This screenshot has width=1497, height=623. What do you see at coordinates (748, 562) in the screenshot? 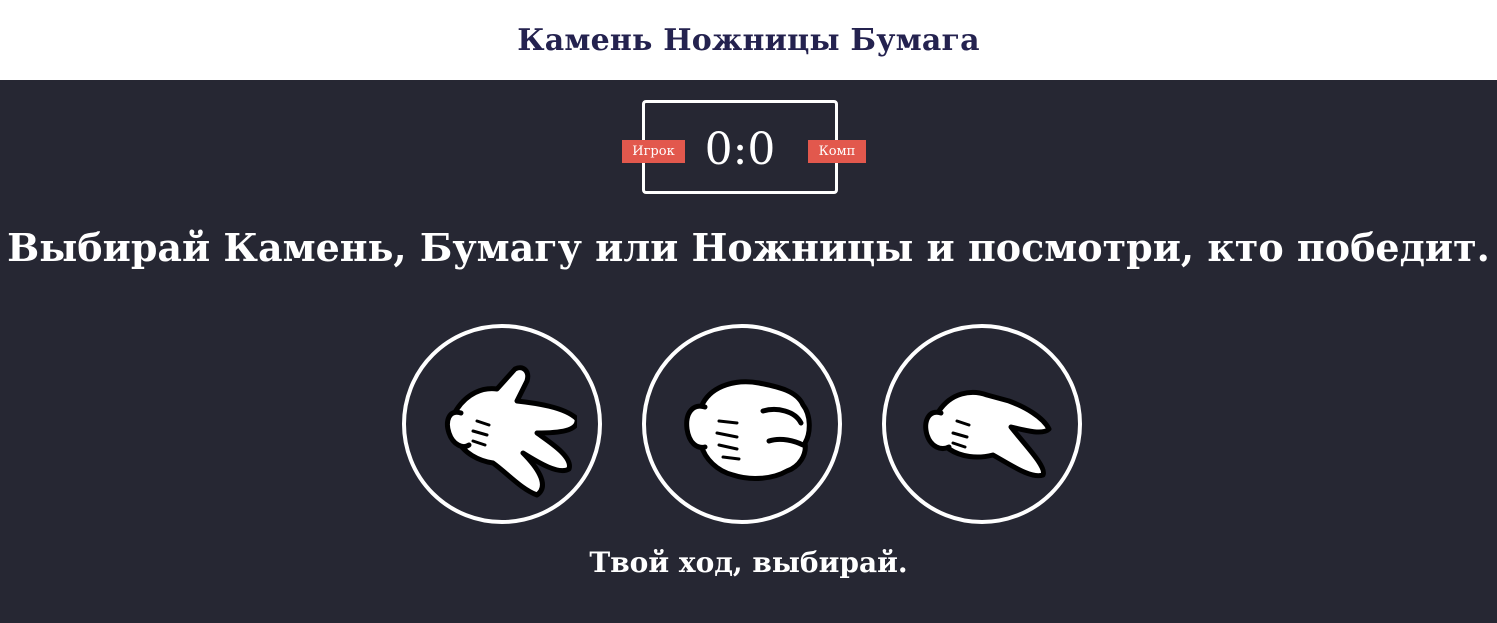
I see `status-message: Твой ход, выбирай.` at bounding box center [748, 562].